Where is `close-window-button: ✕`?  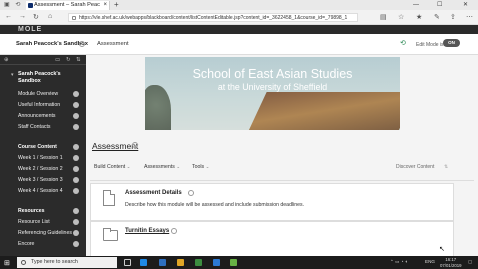
close-window-button: ✕ is located at coordinates (465, 5).